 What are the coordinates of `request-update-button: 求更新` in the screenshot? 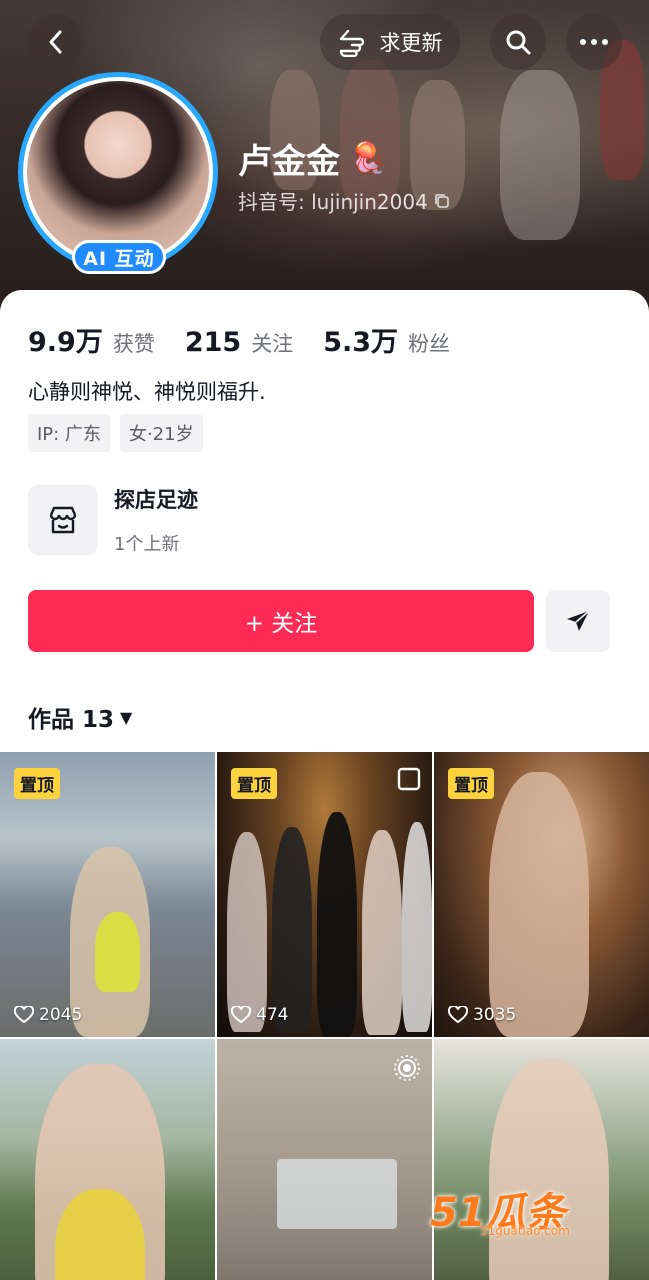 It's located at (390, 42).